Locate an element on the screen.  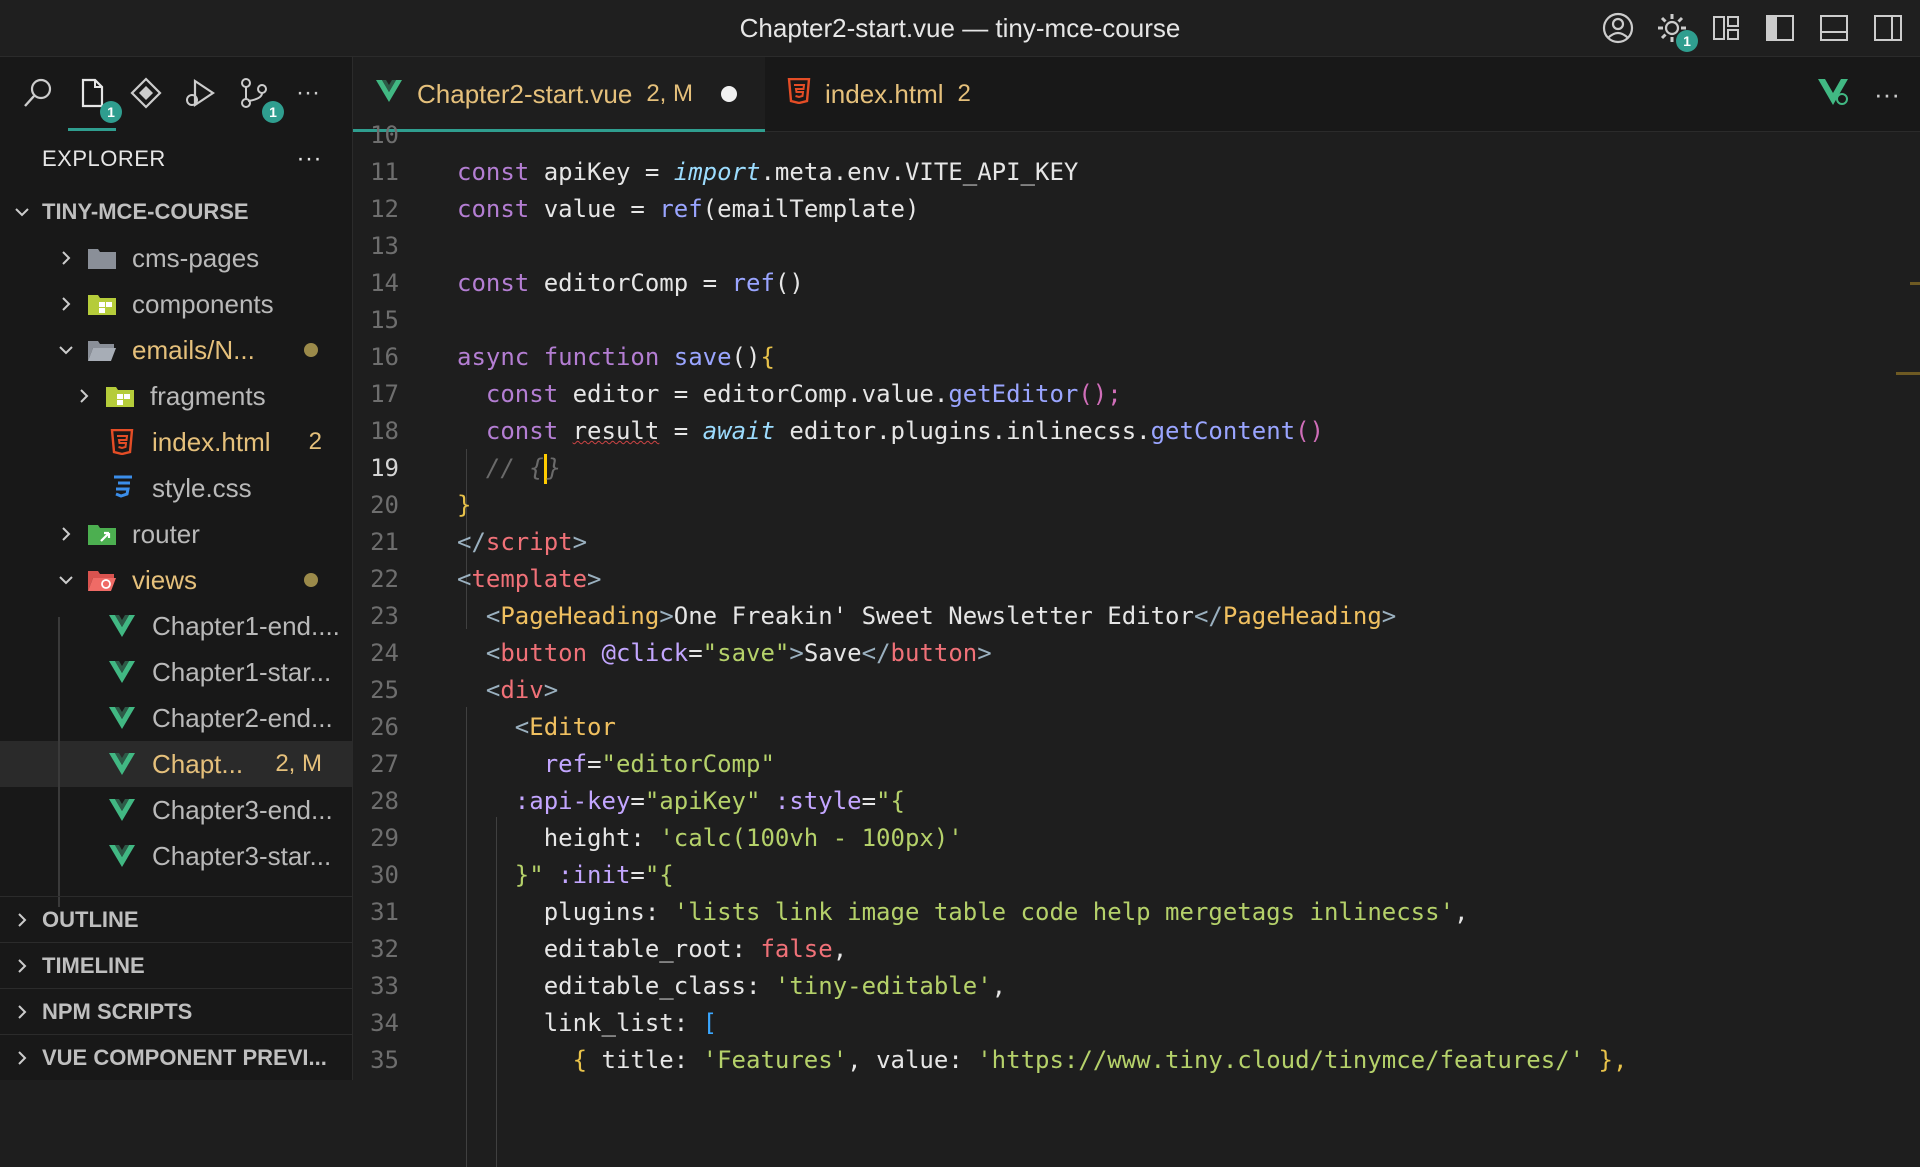
problem-count: 2 is located at coordinates (315, 441).